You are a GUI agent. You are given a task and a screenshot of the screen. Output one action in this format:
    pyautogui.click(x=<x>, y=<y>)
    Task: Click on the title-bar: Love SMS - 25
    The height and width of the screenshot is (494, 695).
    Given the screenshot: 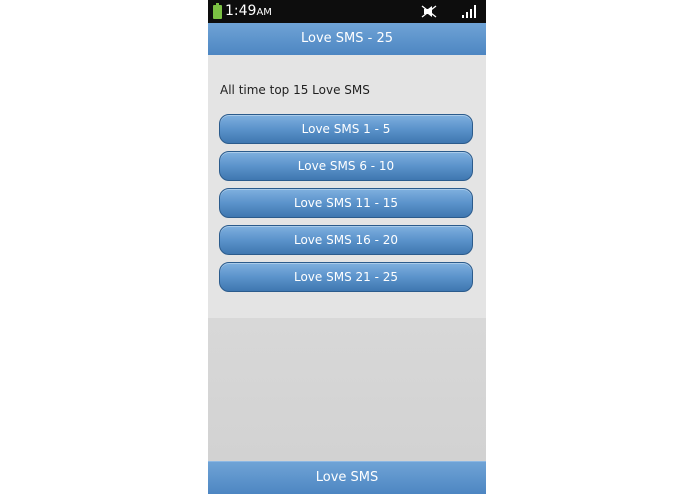 What is the action you would take?
    pyautogui.click(x=347, y=39)
    